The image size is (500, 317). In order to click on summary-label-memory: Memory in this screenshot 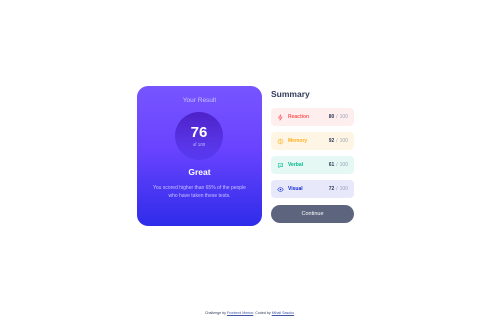, I will do `click(298, 141)`.